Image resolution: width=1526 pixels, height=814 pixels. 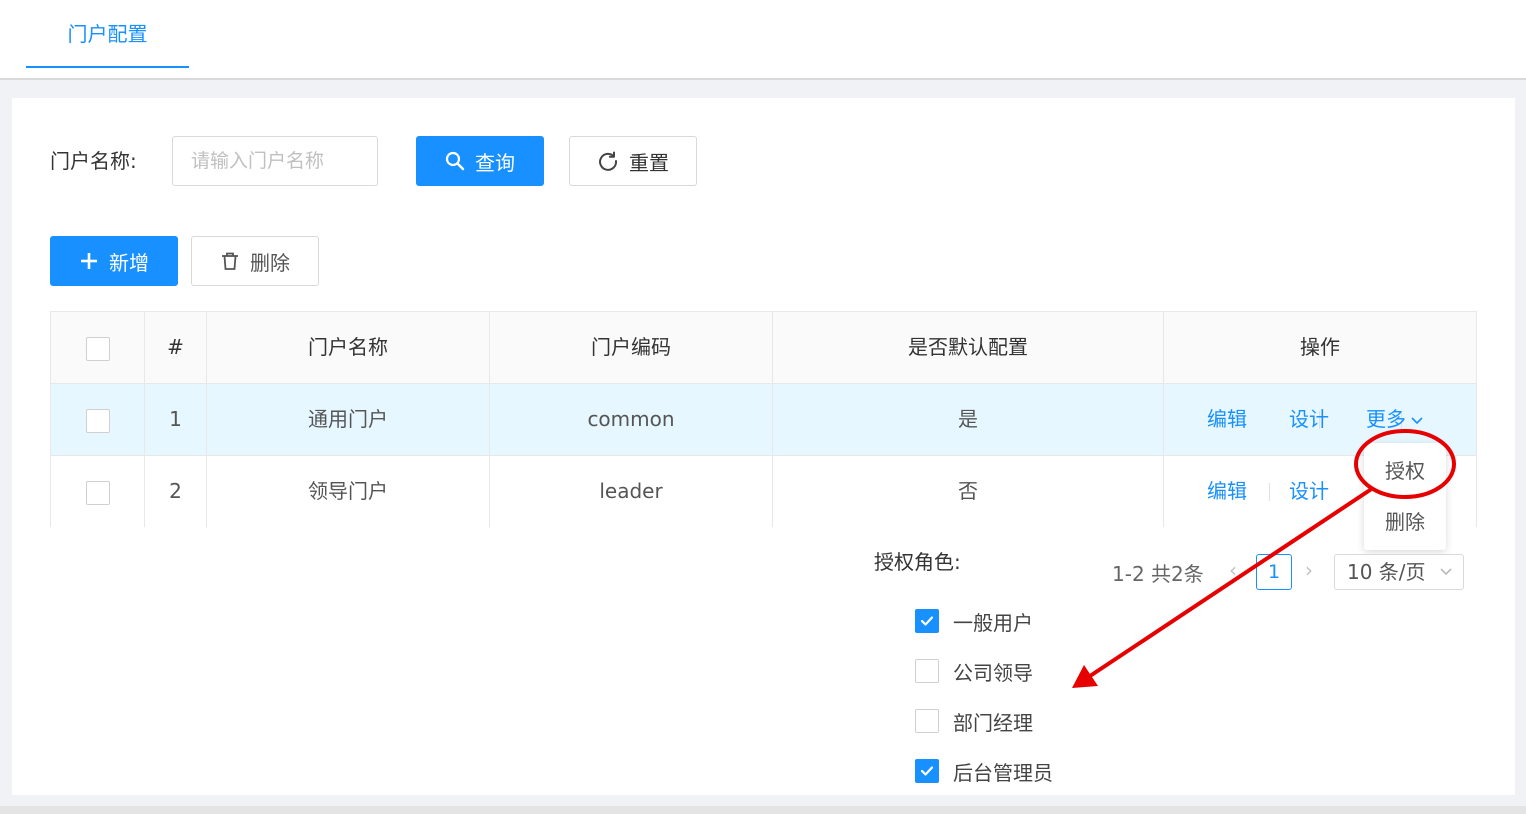 I want to click on row-index: 1, so click(x=176, y=419).